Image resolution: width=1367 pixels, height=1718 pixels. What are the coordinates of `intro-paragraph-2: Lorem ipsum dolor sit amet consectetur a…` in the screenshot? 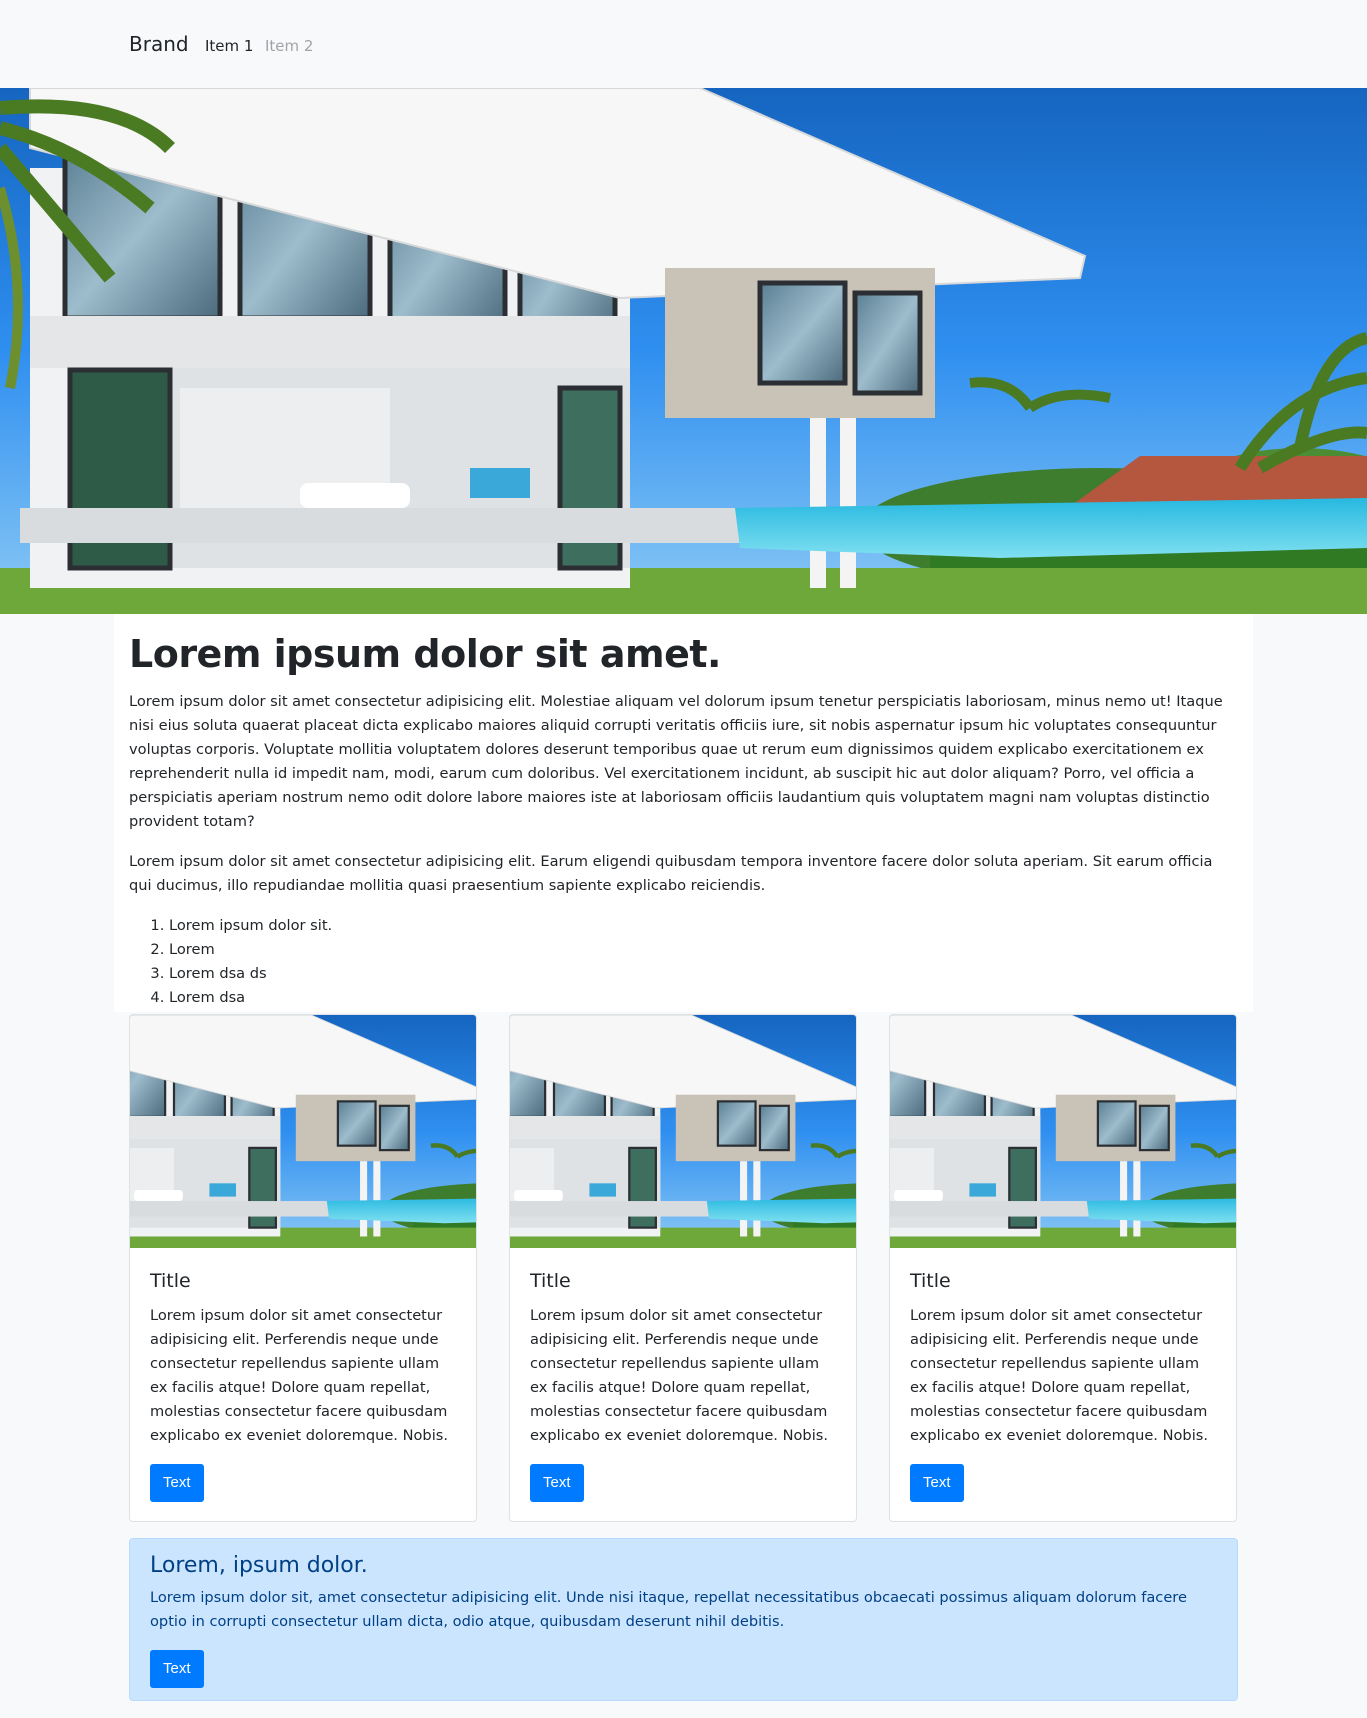 It's located at (671, 873).